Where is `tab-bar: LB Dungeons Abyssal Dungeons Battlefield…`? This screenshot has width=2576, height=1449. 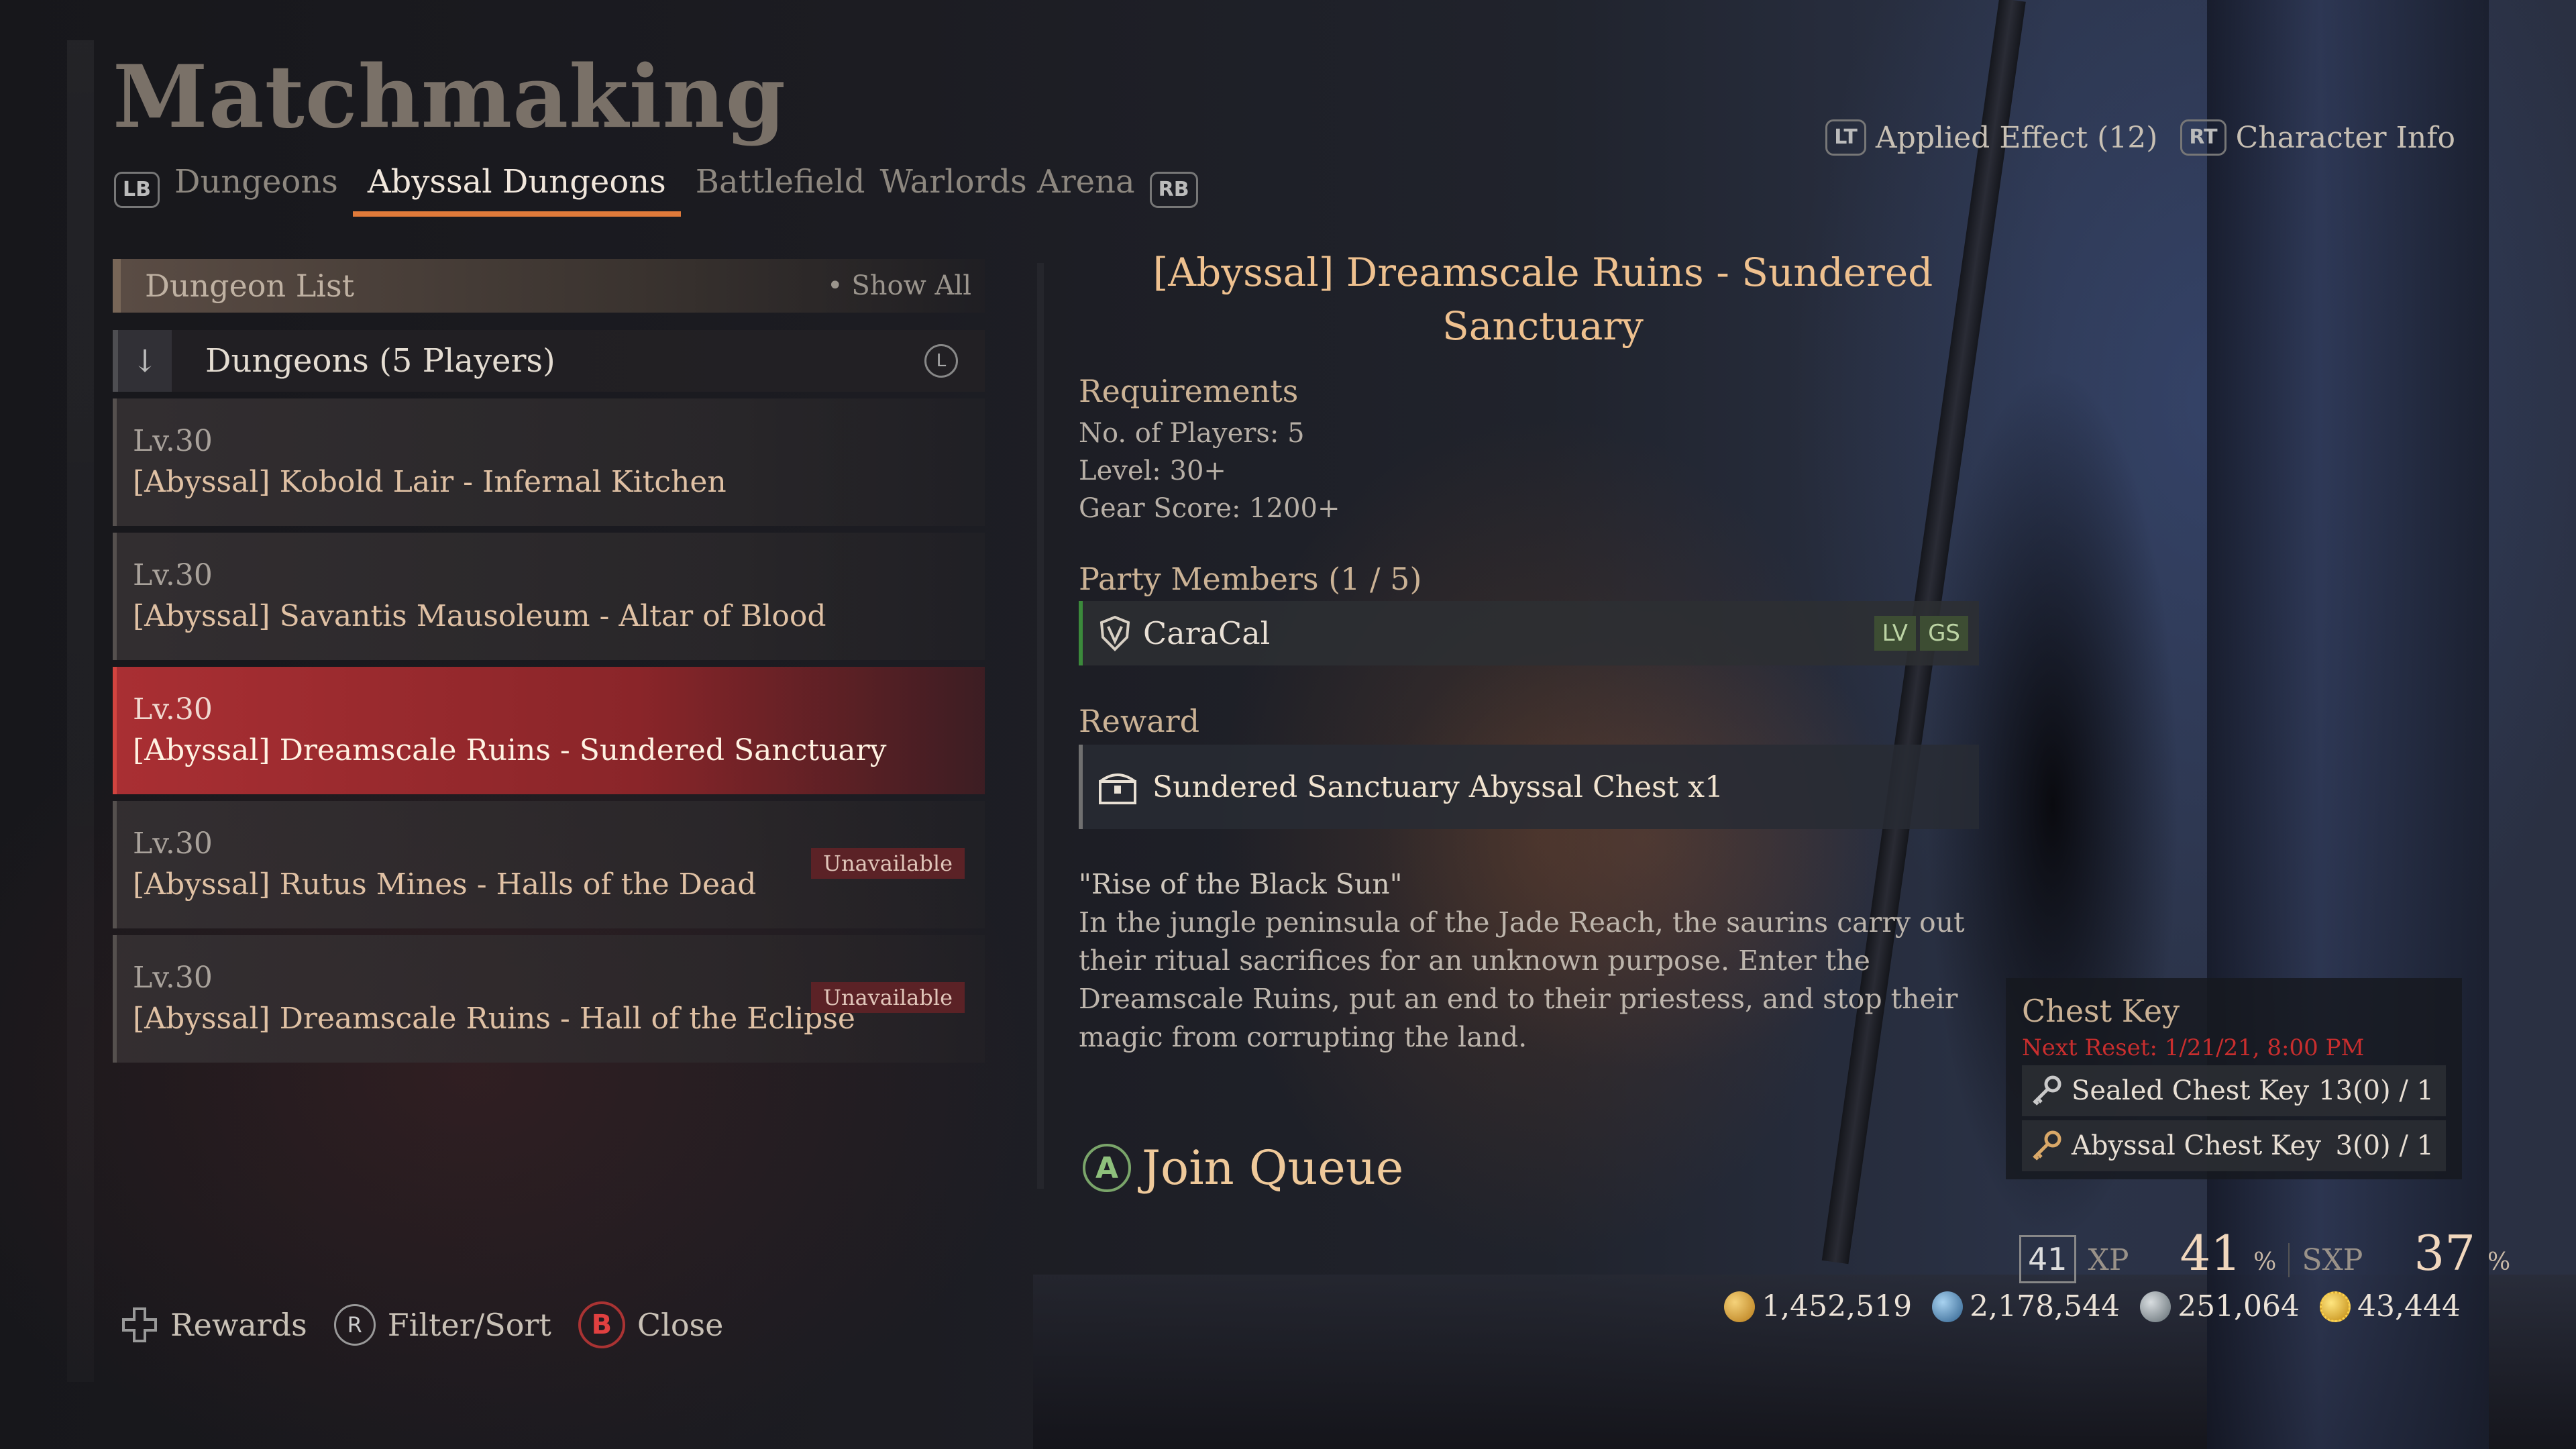 tab-bar: LB Dungeons Abyssal Dungeons Battlefield… is located at coordinates (656, 190).